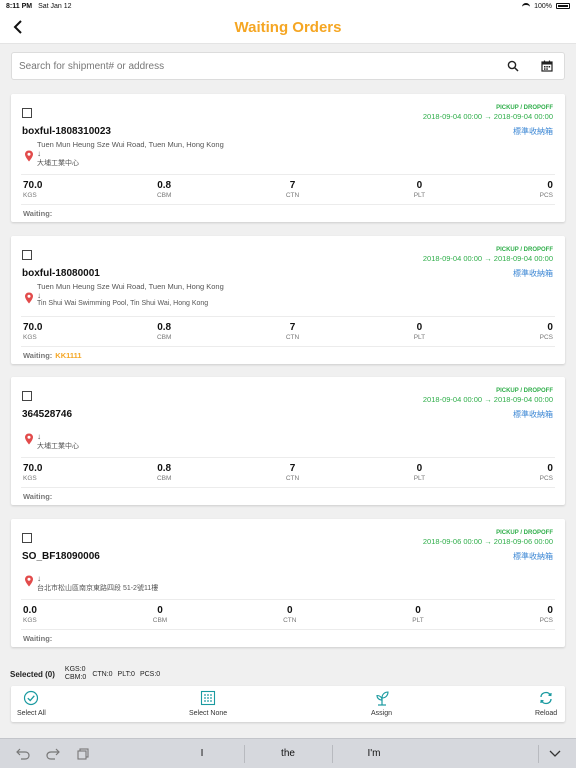 Image resolution: width=576 pixels, height=768 pixels. Describe the element at coordinates (546, 703) in the screenshot. I see `reload-button: Reload` at that location.